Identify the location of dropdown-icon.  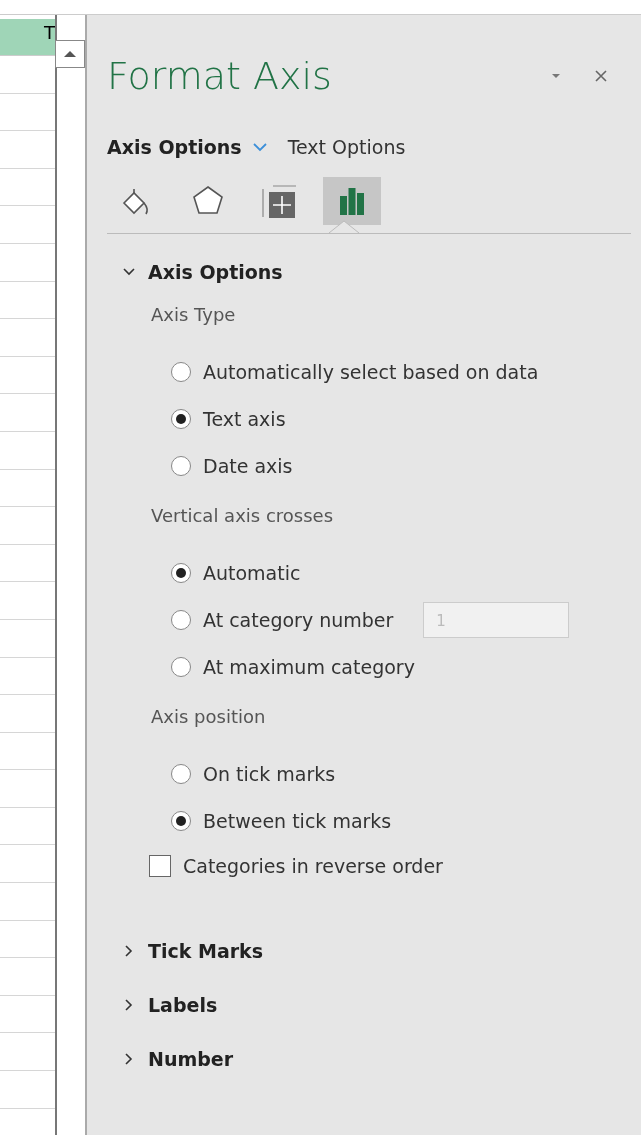
(556, 76).